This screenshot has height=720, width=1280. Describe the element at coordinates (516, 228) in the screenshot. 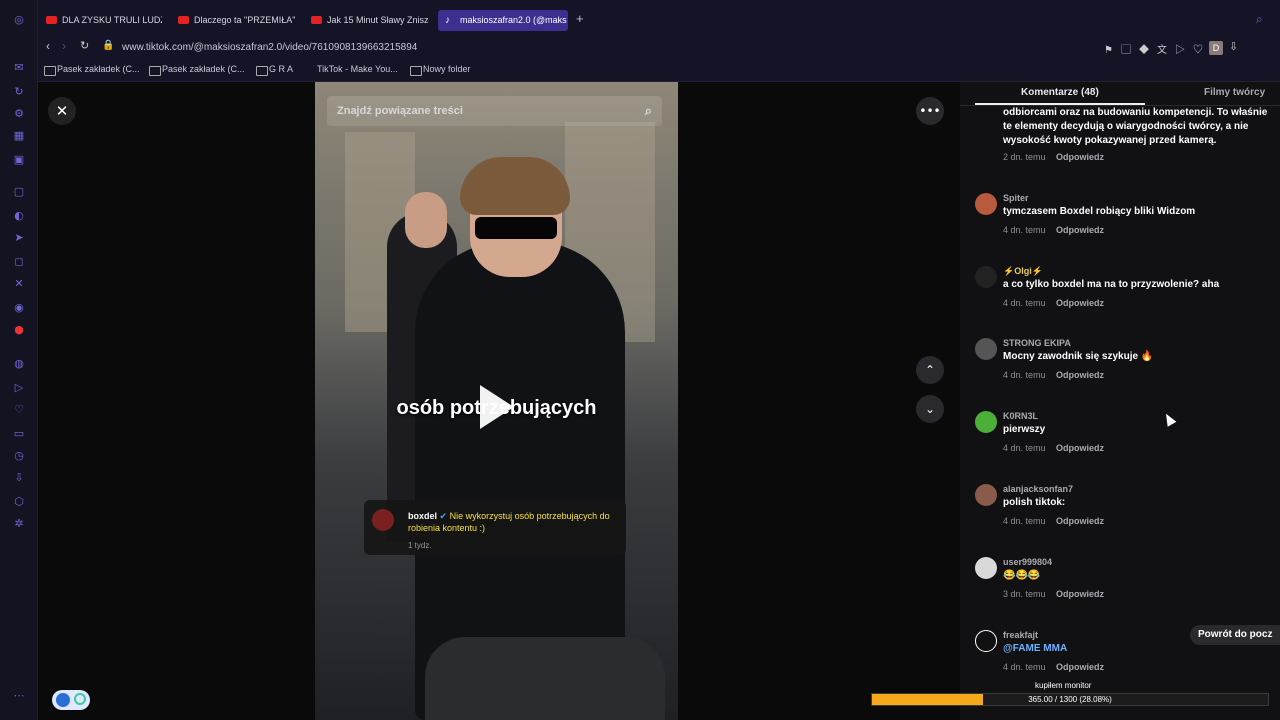

I see `sunglasses` at that location.